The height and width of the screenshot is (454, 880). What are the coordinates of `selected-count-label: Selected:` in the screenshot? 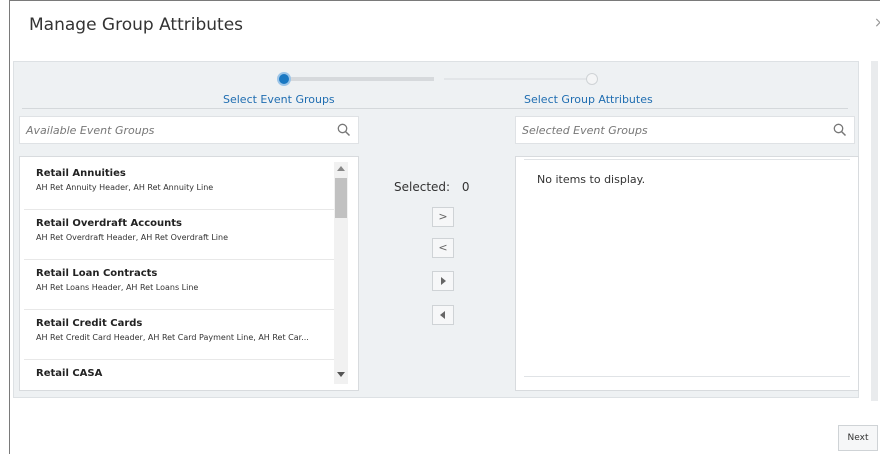 It's located at (422, 187).